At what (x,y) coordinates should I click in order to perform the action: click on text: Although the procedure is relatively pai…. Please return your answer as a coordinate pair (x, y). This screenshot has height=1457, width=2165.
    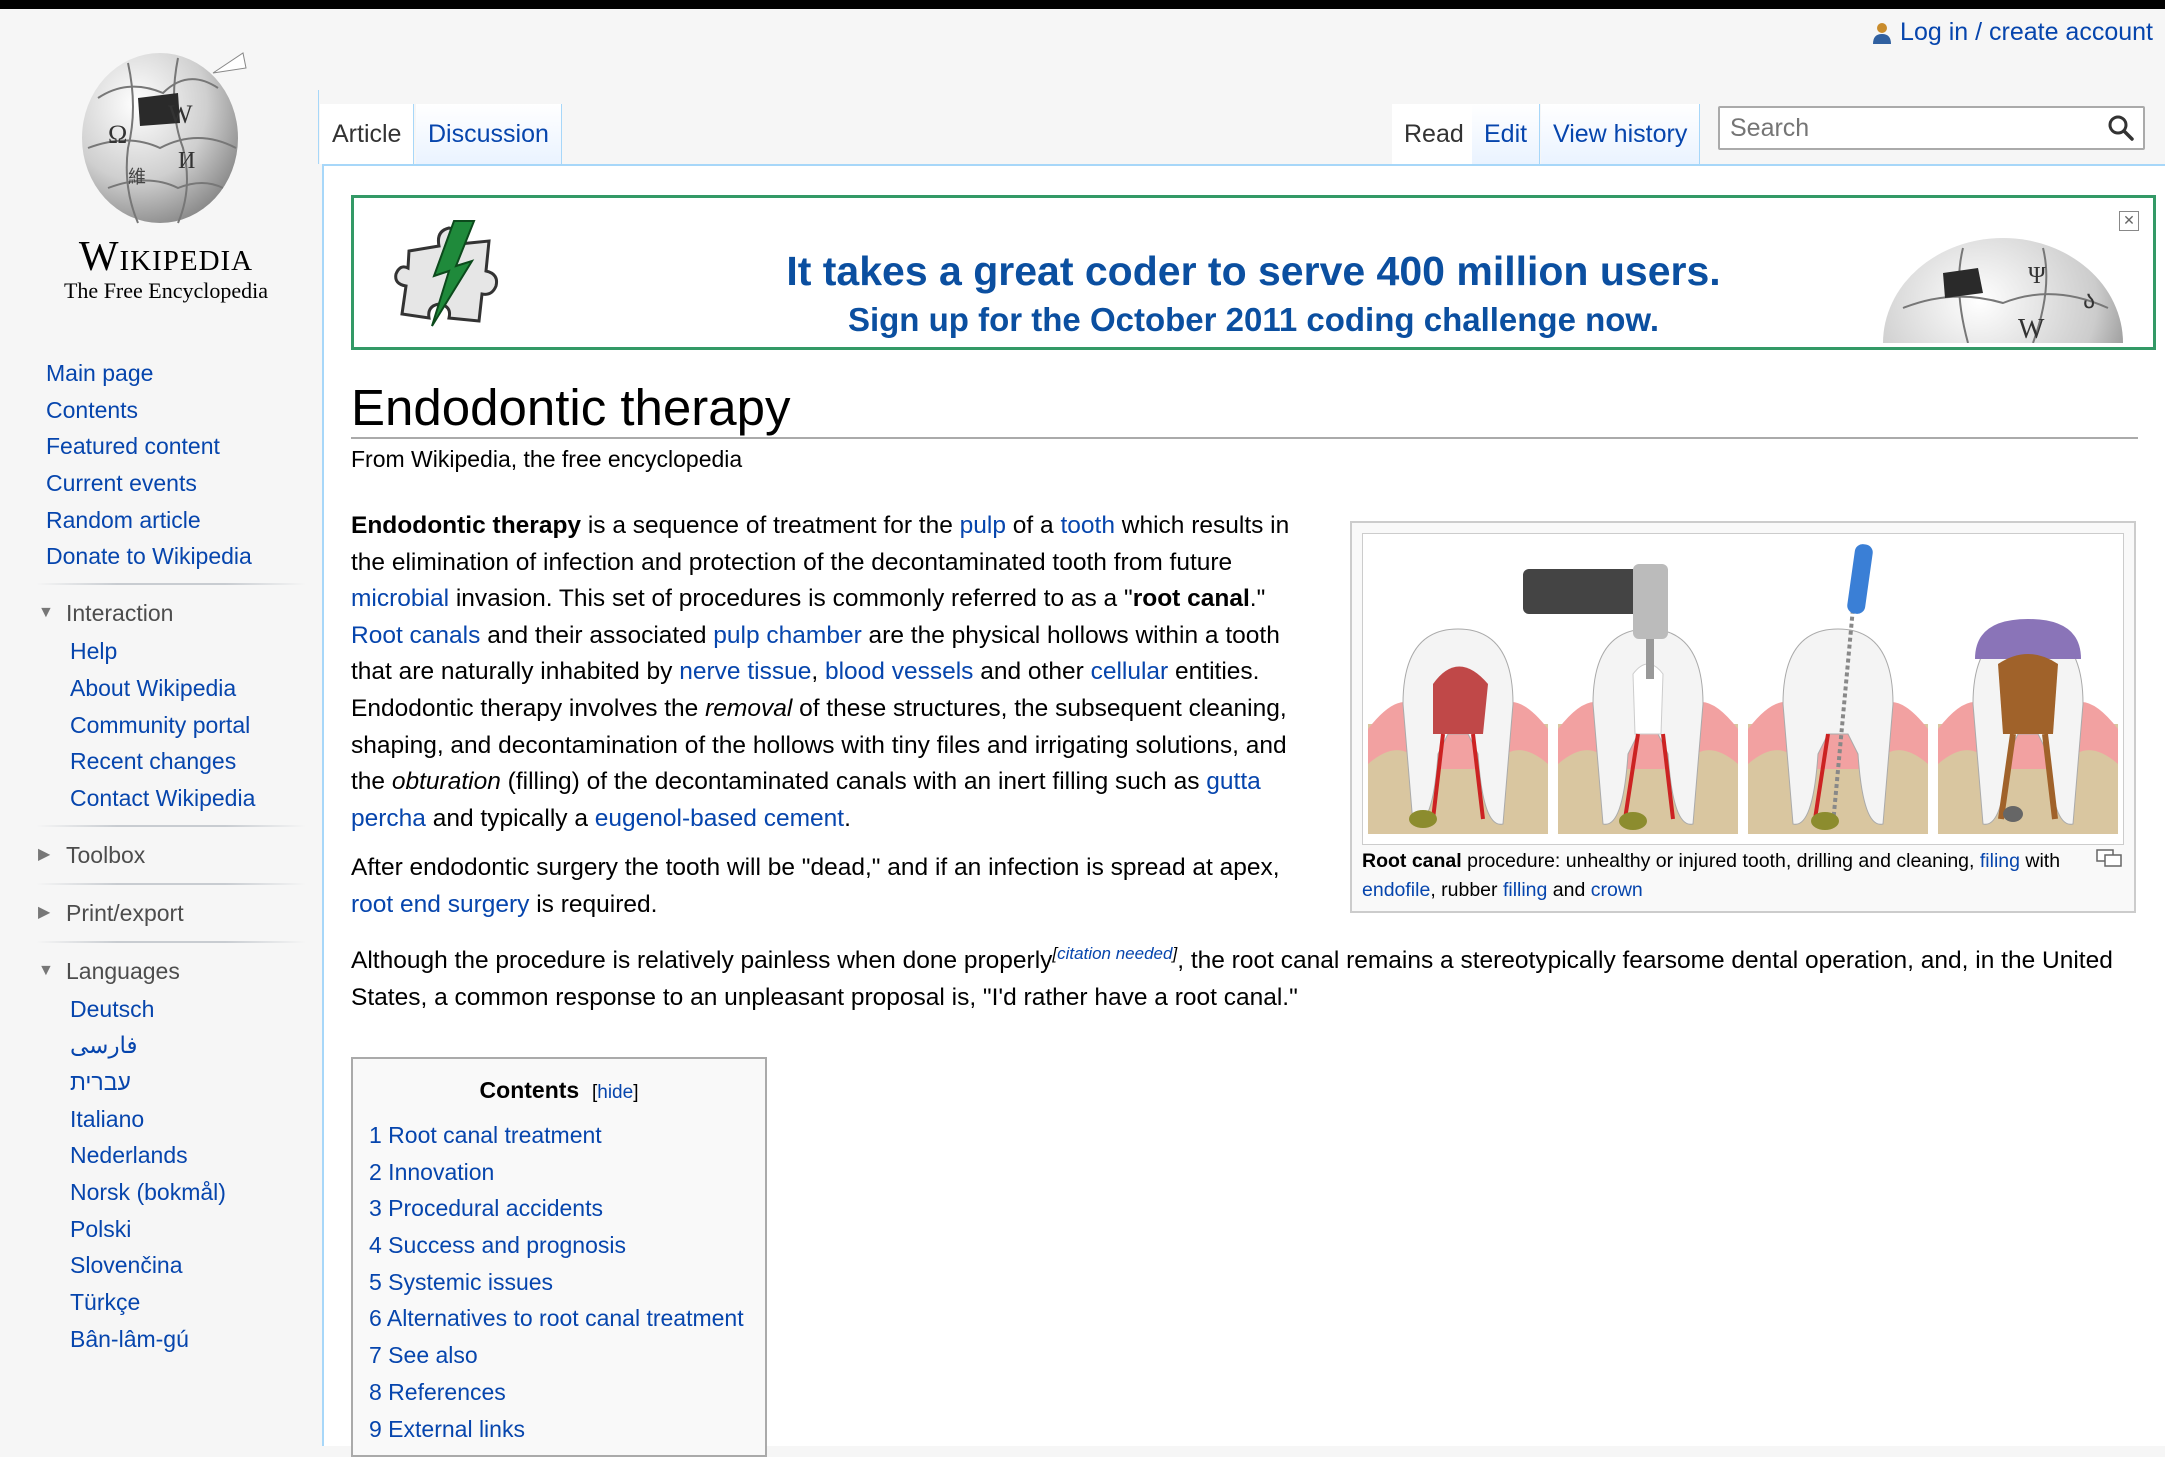
    Looking at the image, I should click on (702, 961).